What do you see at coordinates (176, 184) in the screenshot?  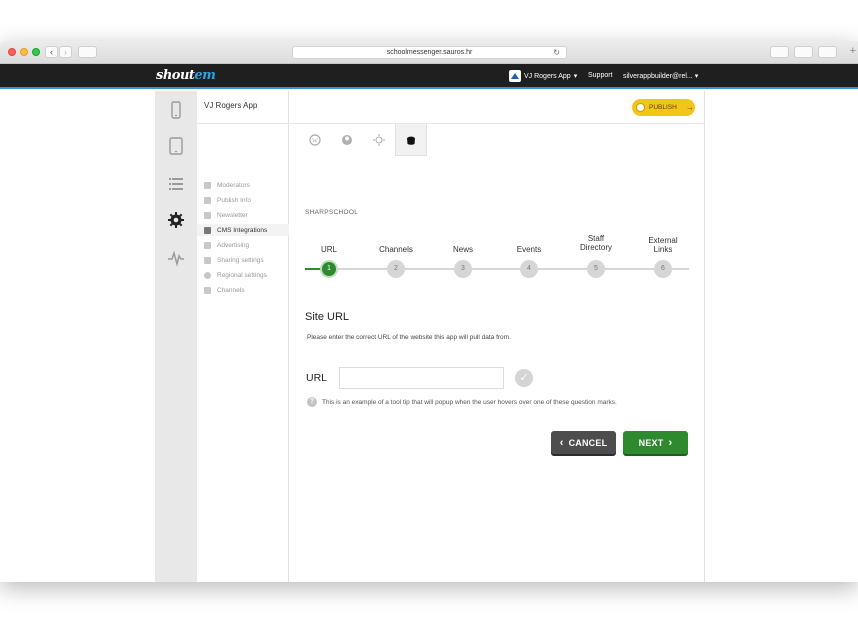 I see `list-icon` at bounding box center [176, 184].